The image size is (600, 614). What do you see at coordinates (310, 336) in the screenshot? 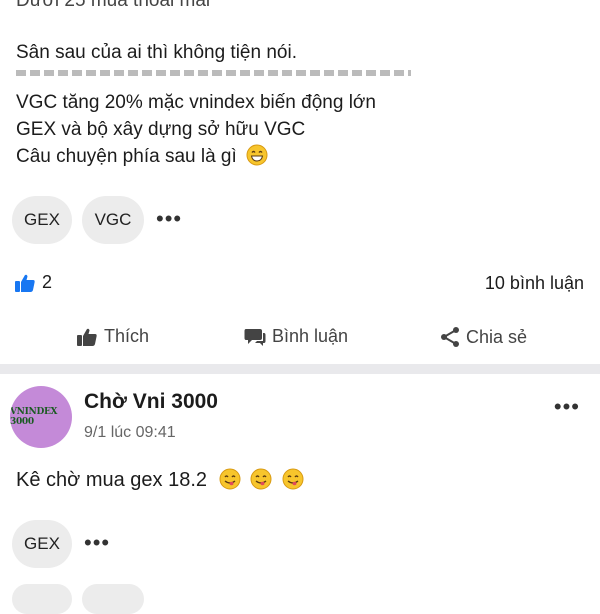
I see `comment-button-label: Bình luận` at bounding box center [310, 336].